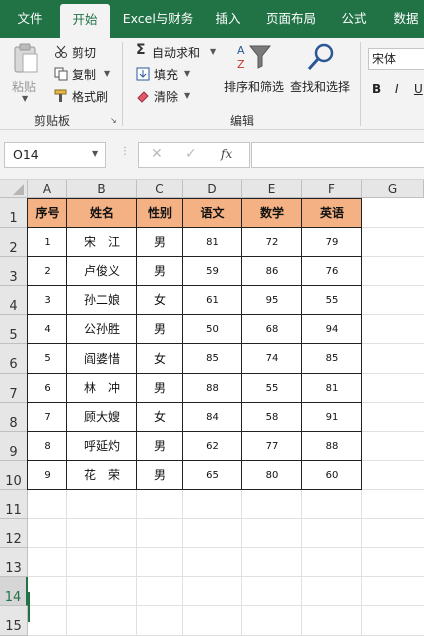 The width and height of the screenshot is (424, 636). I want to click on table-cell: 6, so click(47, 388).